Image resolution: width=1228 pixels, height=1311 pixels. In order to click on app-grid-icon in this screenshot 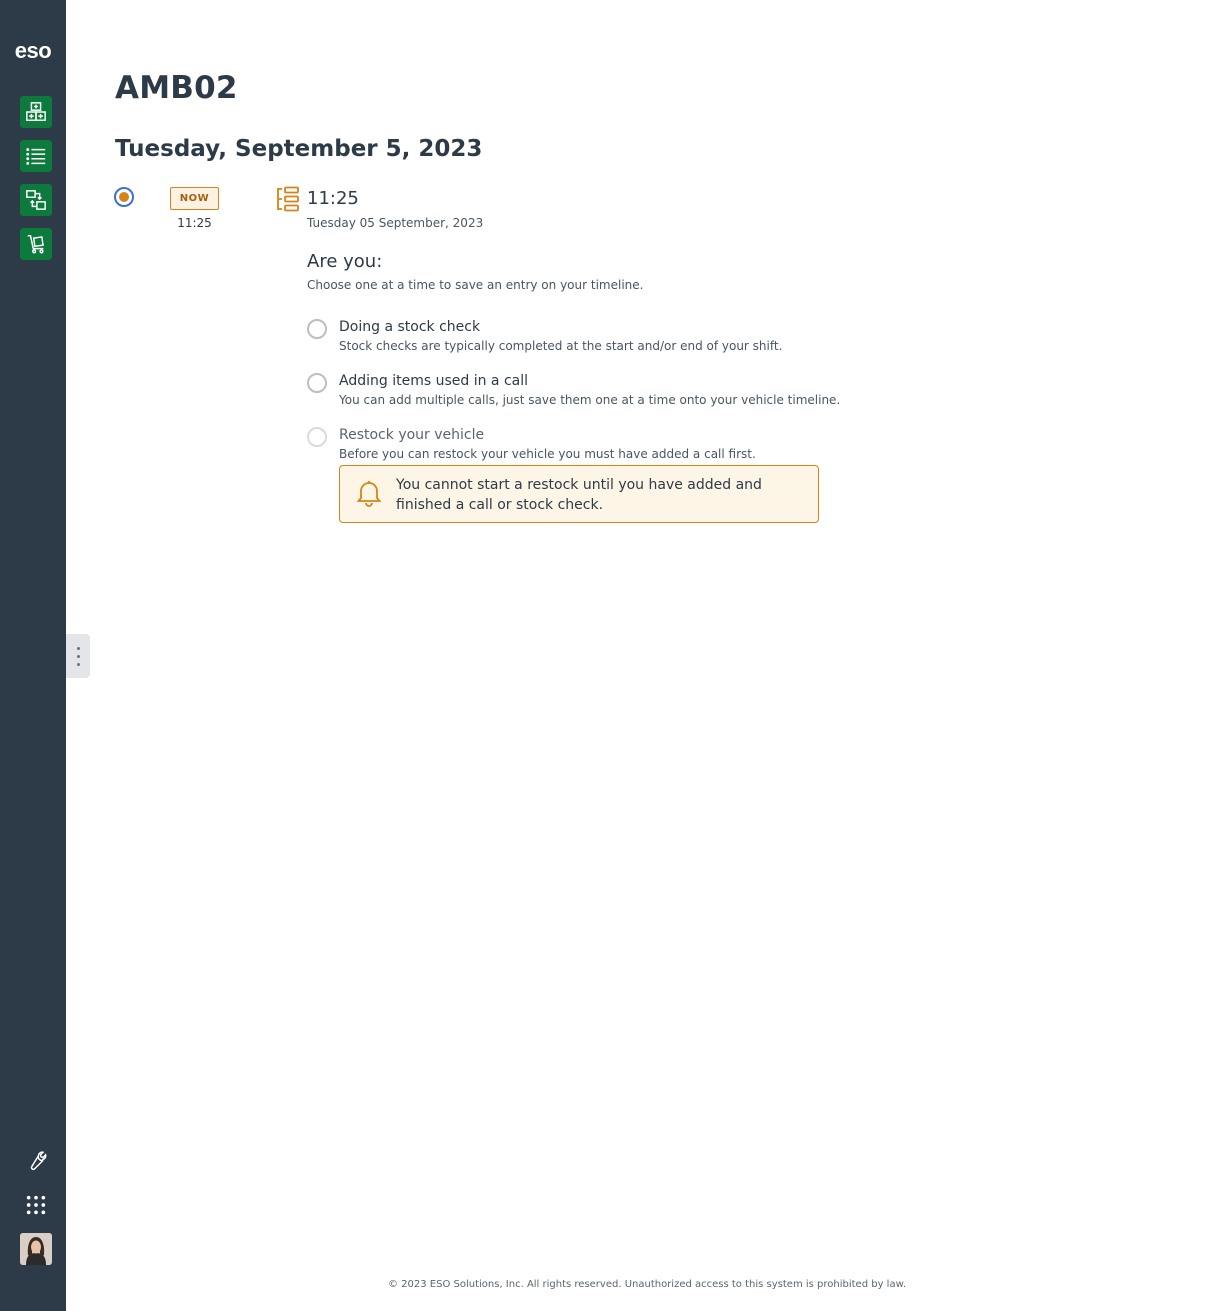, I will do `click(36, 1205)`.